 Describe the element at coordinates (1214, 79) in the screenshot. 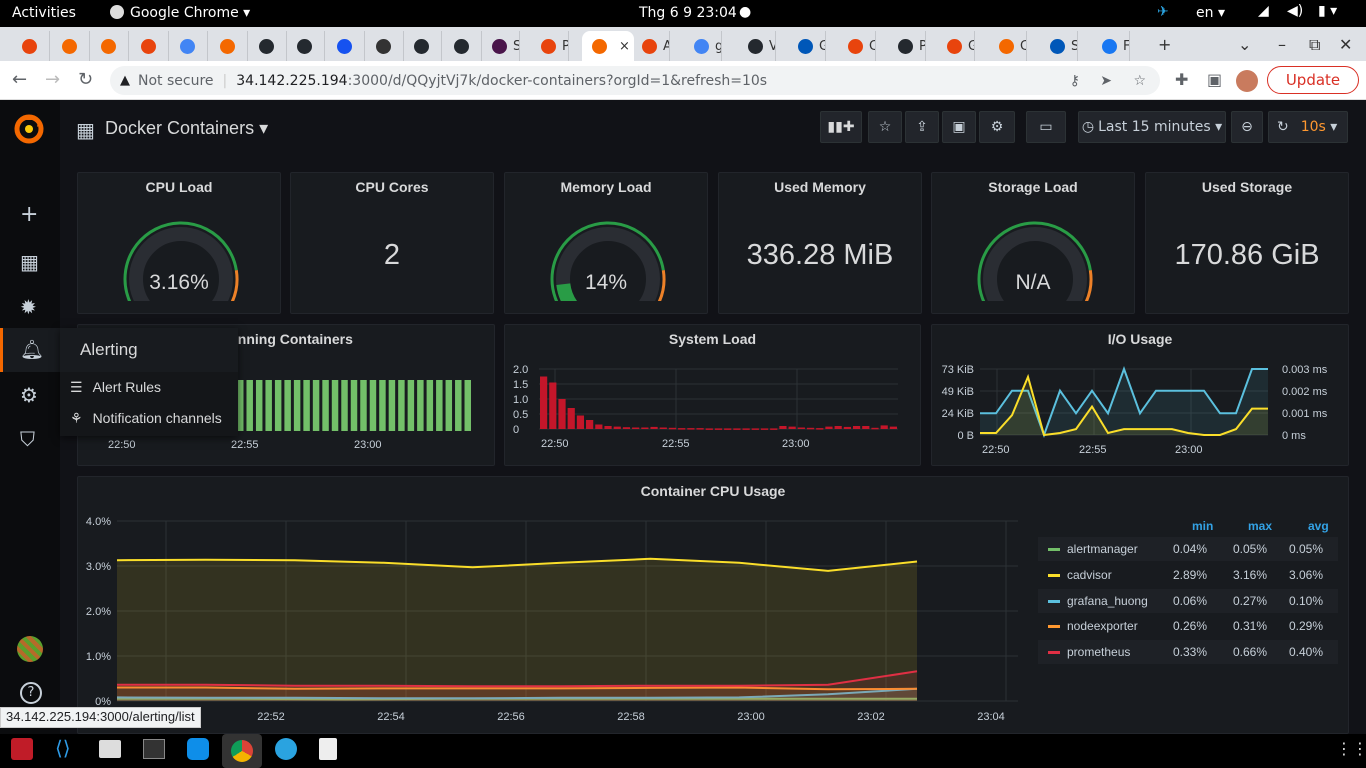

I see `sidepanel-icon: ▣` at that location.